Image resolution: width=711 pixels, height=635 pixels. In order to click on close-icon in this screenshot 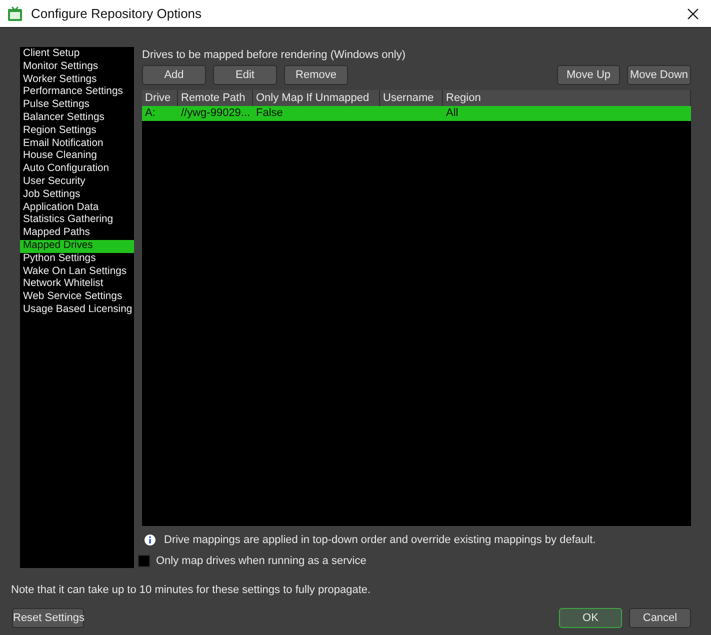, I will do `click(693, 14)`.